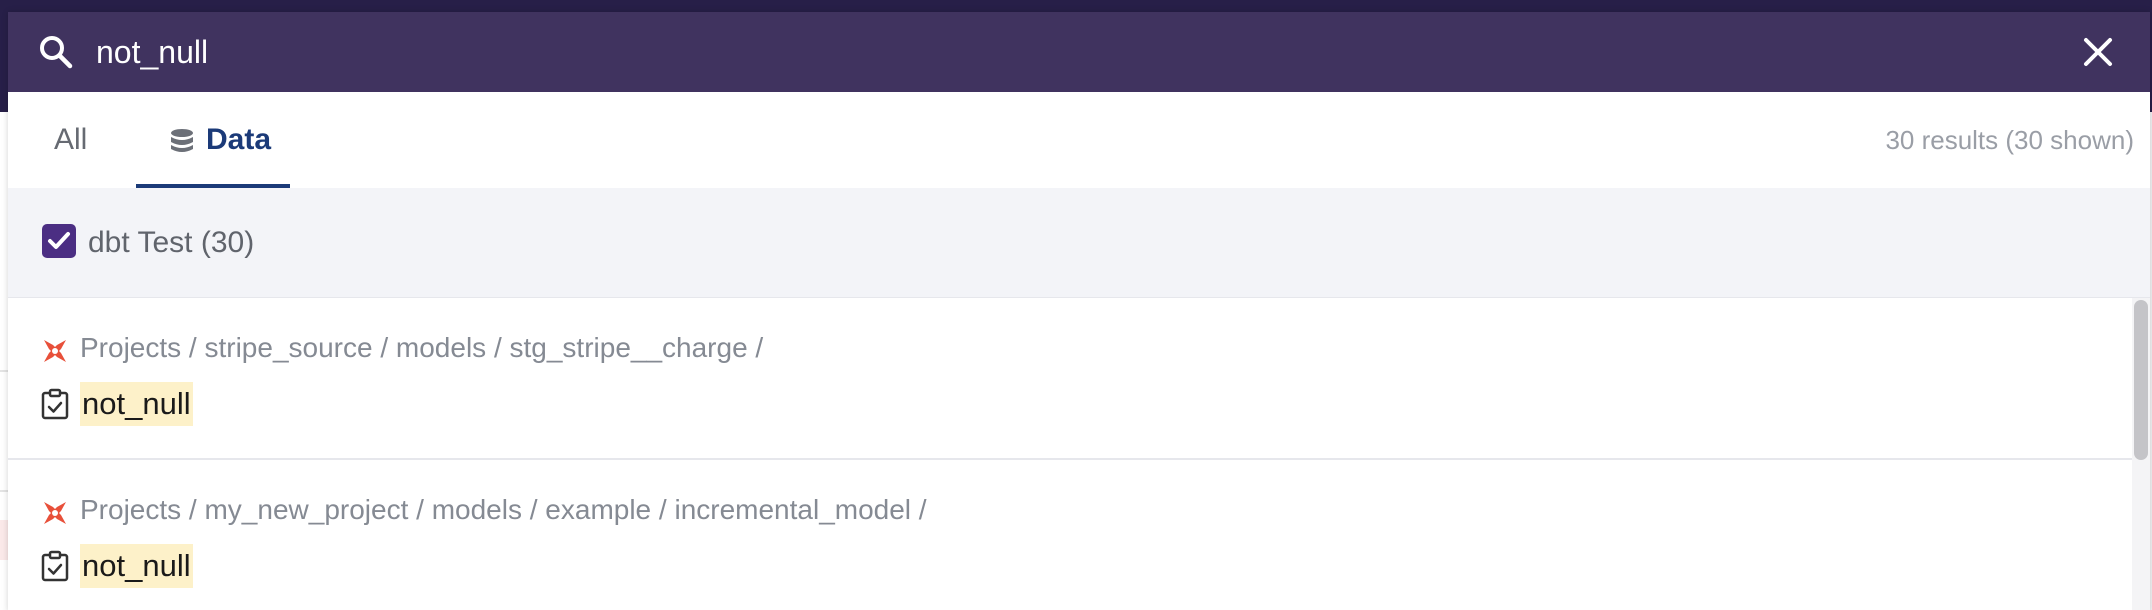 Image resolution: width=2152 pixels, height=610 pixels. Describe the element at coordinates (239, 139) in the screenshot. I see `tab-data-label: Data` at that location.